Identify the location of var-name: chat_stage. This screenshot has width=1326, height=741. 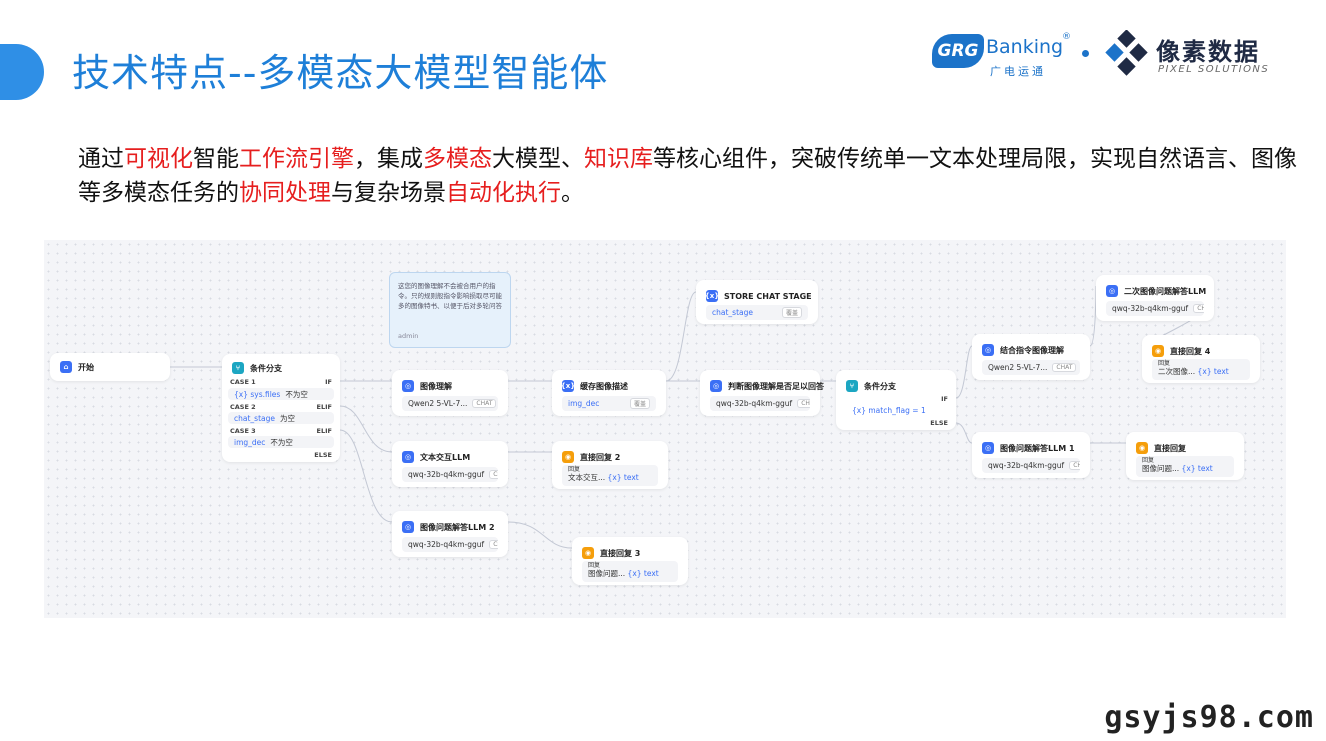
(732, 312).